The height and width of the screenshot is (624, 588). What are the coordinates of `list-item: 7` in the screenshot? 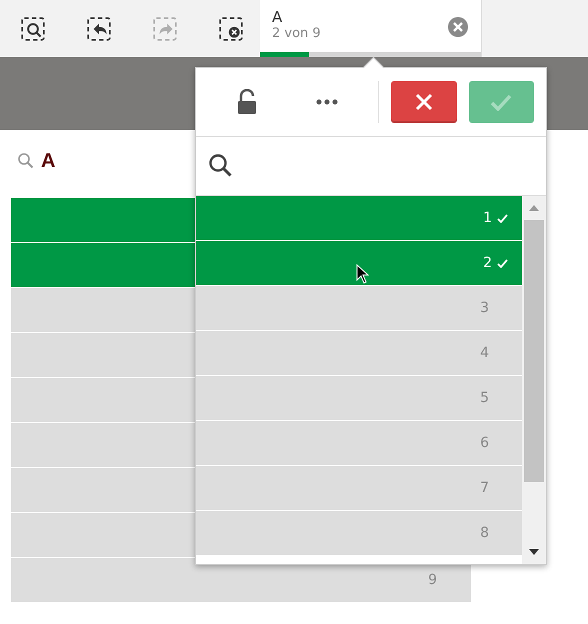 It's located at (359, 488).